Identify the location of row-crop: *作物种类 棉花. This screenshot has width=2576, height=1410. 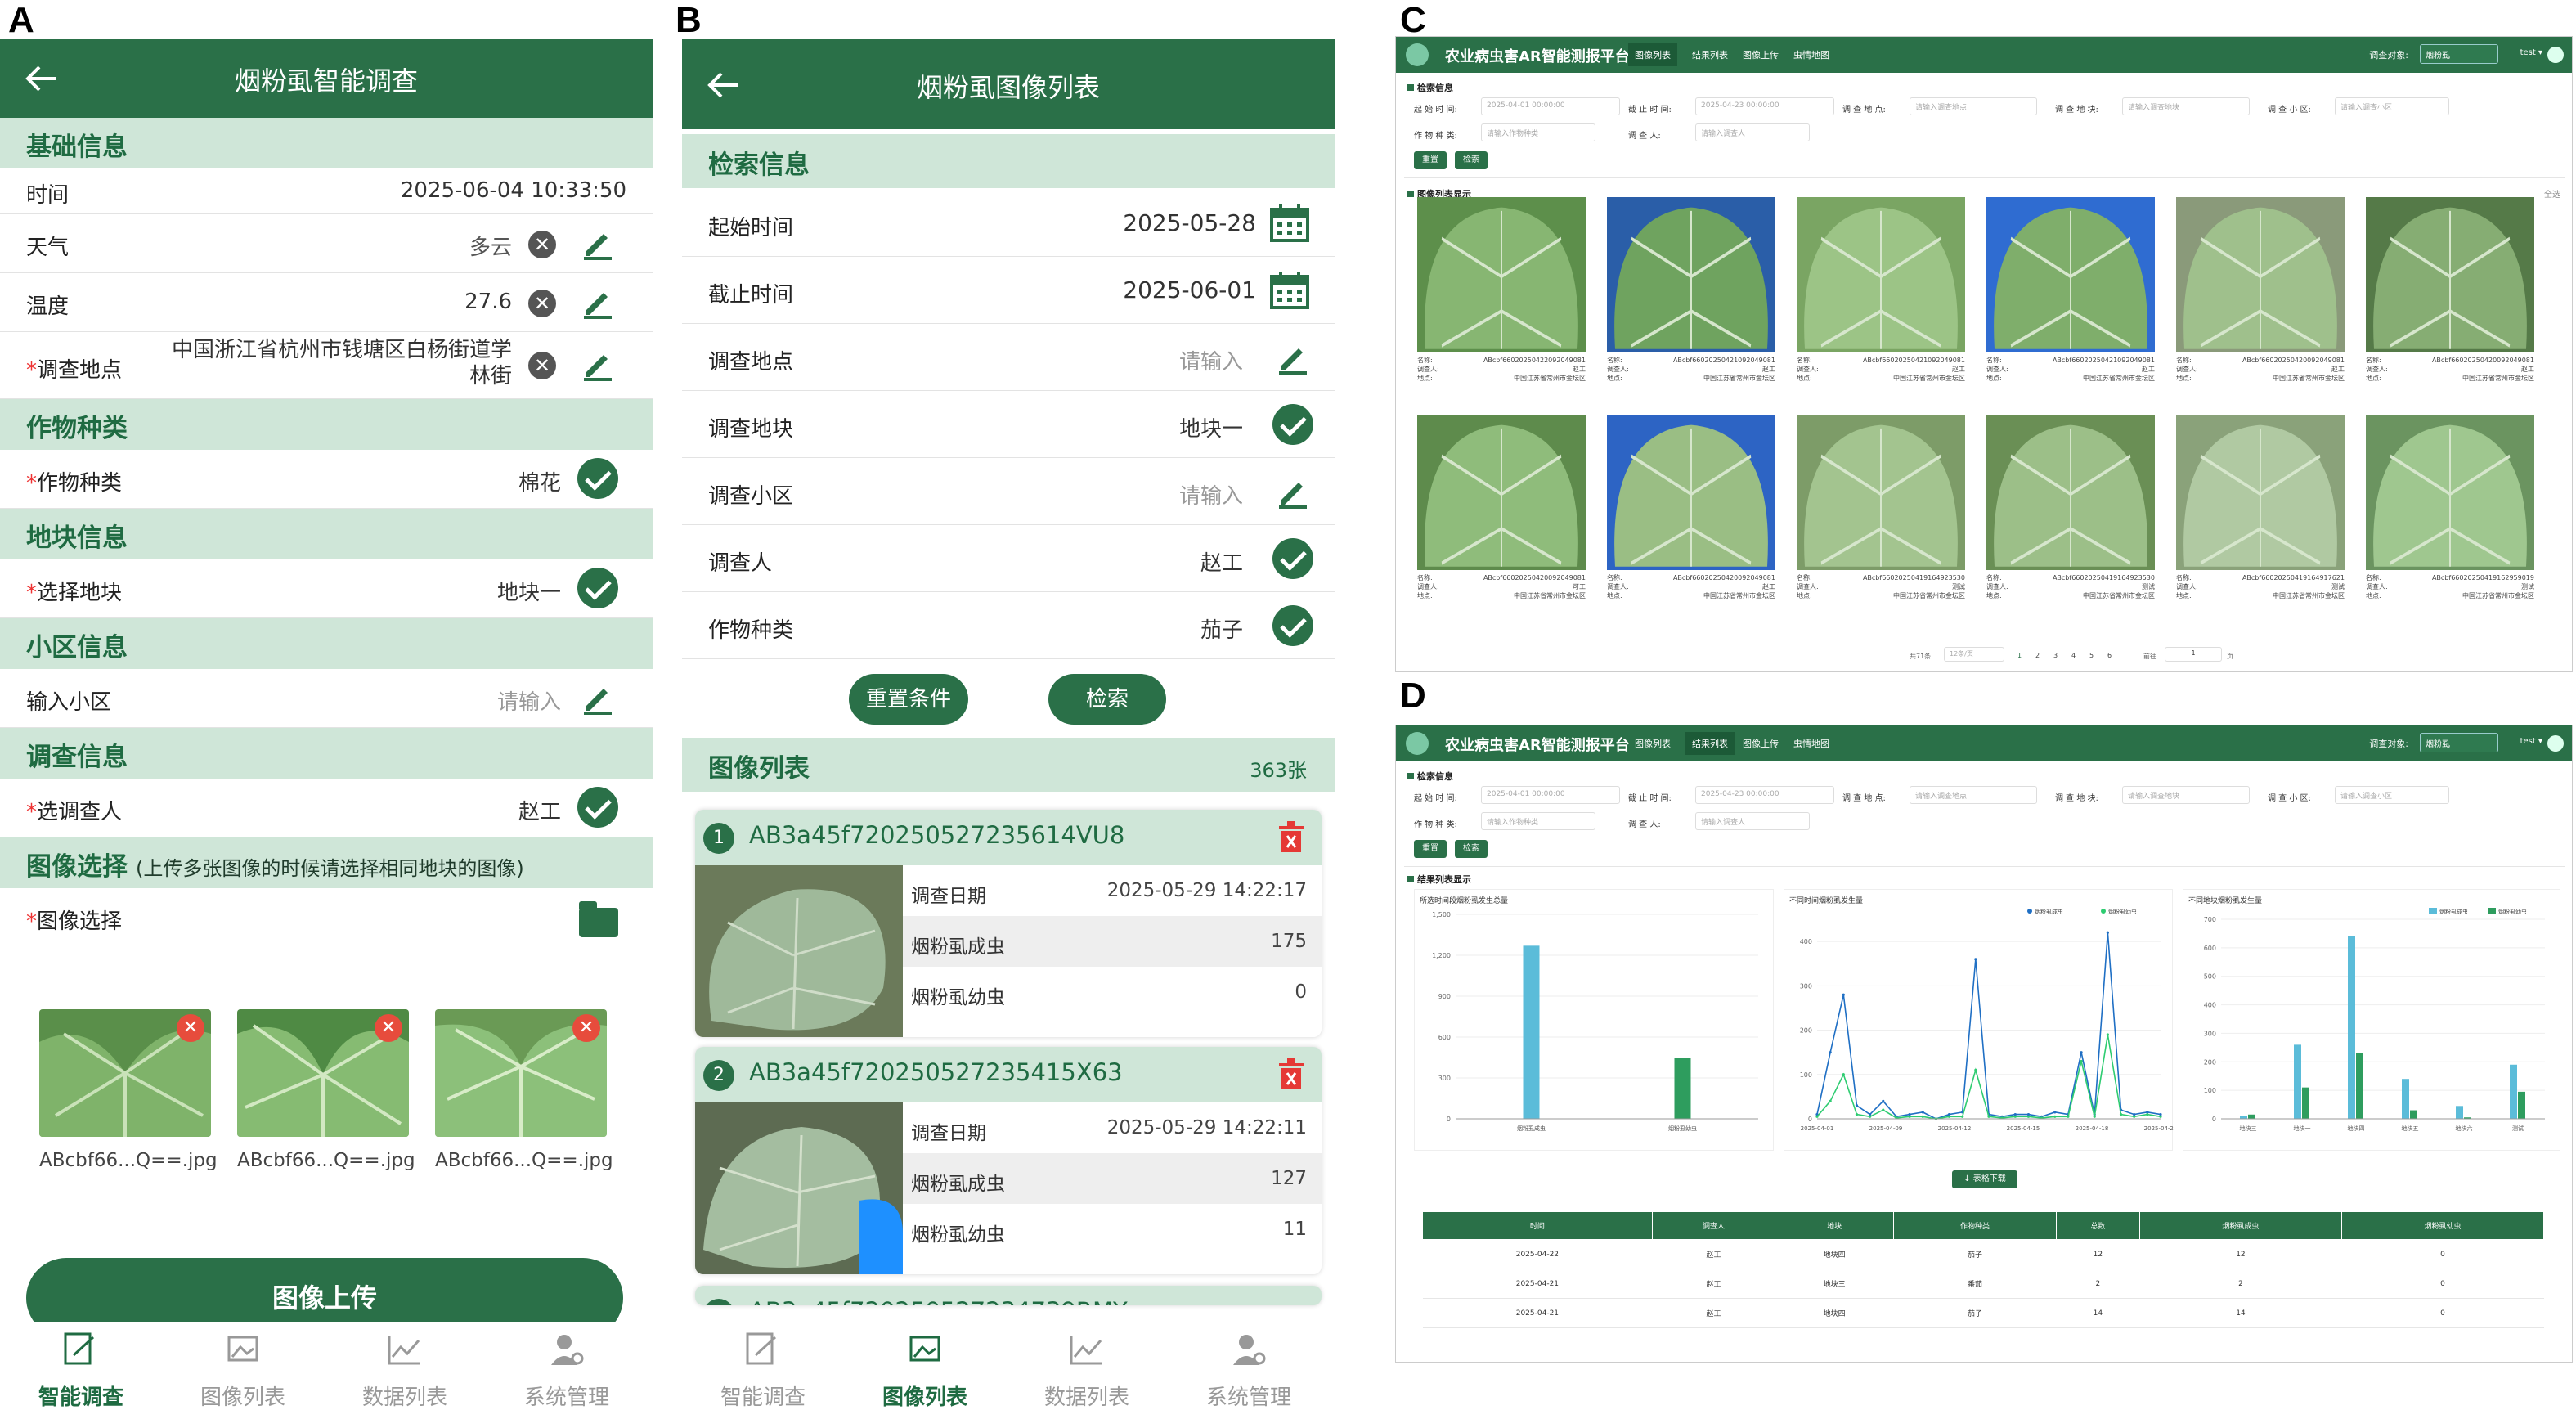
(327, 479).